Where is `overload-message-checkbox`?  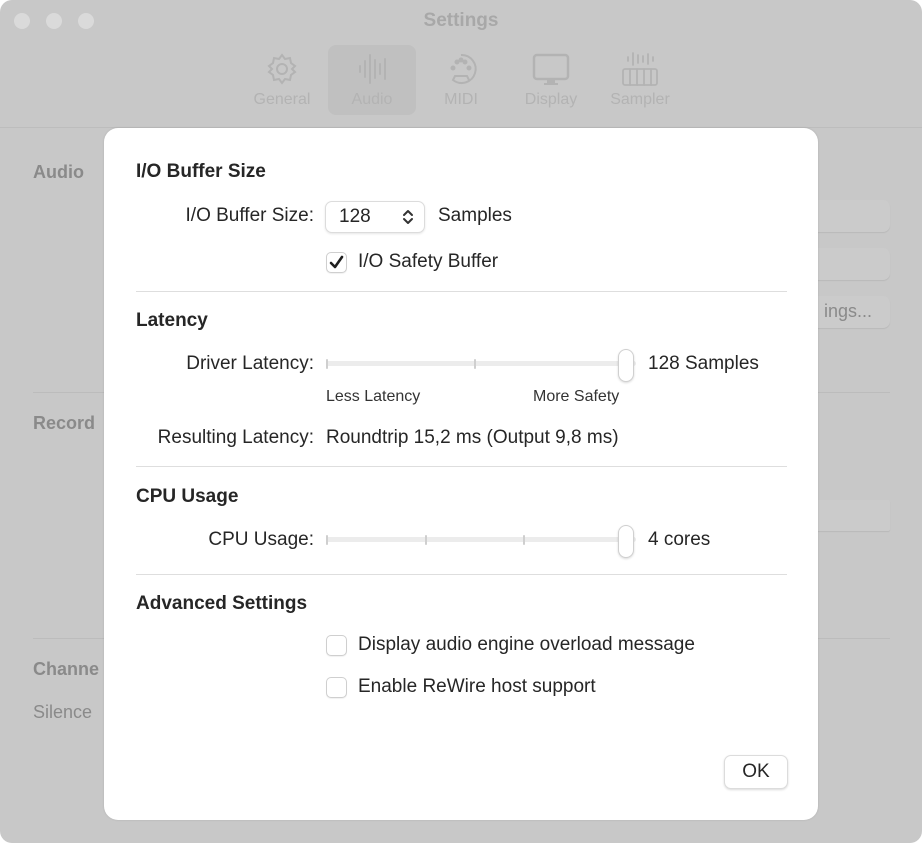 overload-message-checkbox is located at coordinates (336, 645).